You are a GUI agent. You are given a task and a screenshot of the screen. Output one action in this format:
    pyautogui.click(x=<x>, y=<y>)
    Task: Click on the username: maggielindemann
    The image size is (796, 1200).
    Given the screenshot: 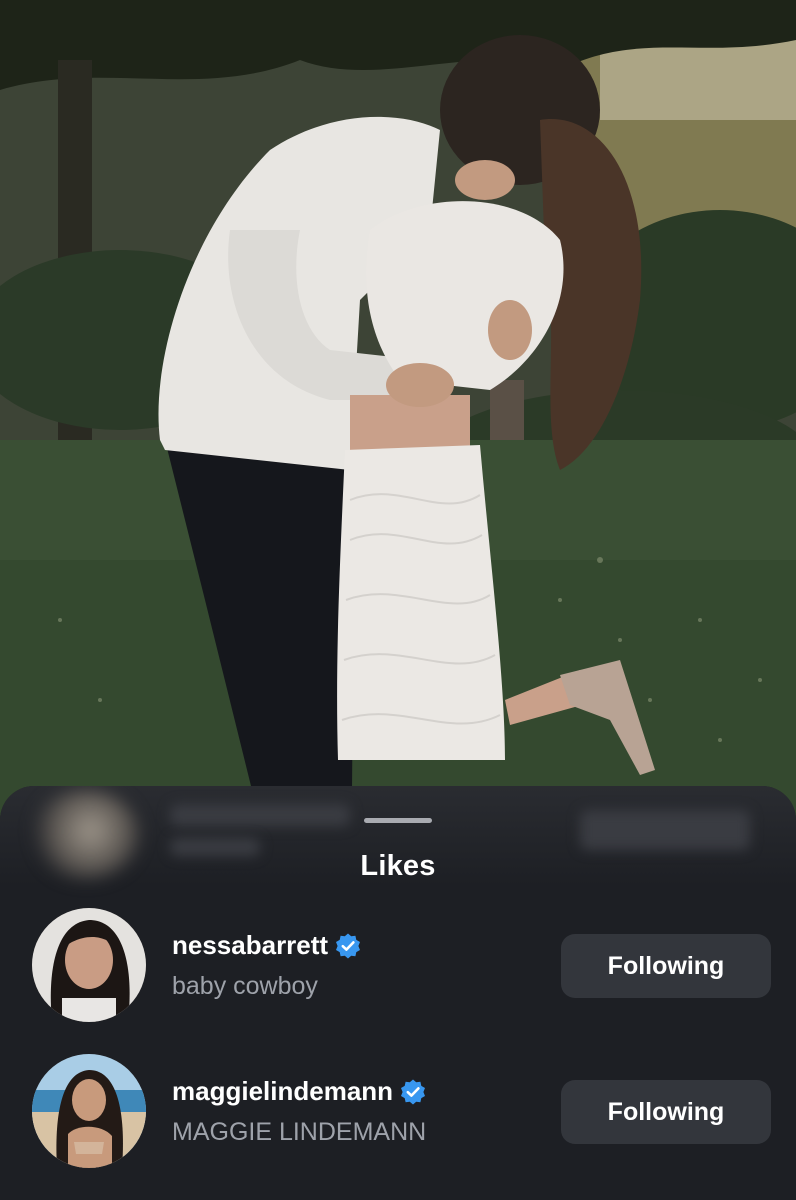 What is the action you would take?
    pyautogui.click(x=282, y=1091)
    